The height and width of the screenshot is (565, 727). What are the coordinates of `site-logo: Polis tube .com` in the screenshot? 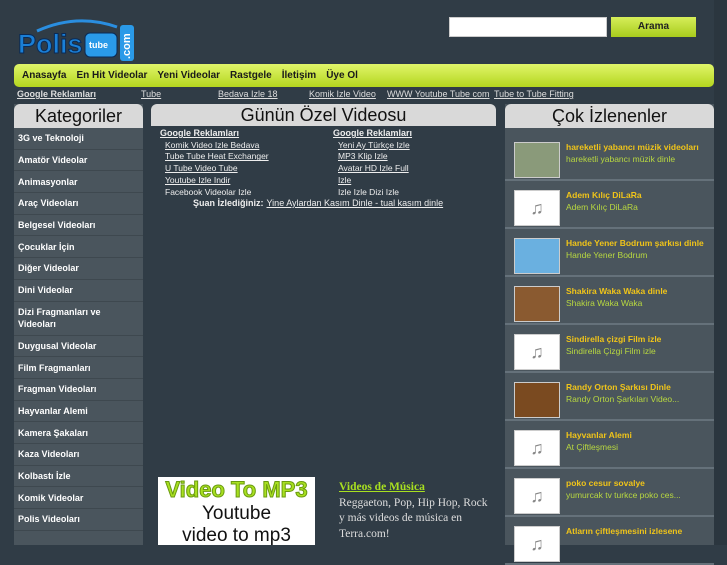 It's located at (77, 40).